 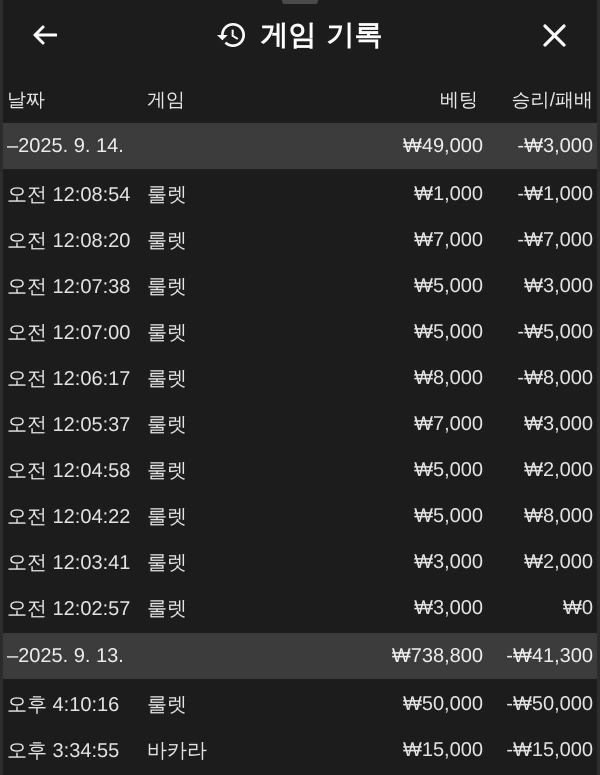 I want to click on date-group-bar: –2025. 9. 14. ₩49,000 -₩3,000, so click(x=300, y=146).